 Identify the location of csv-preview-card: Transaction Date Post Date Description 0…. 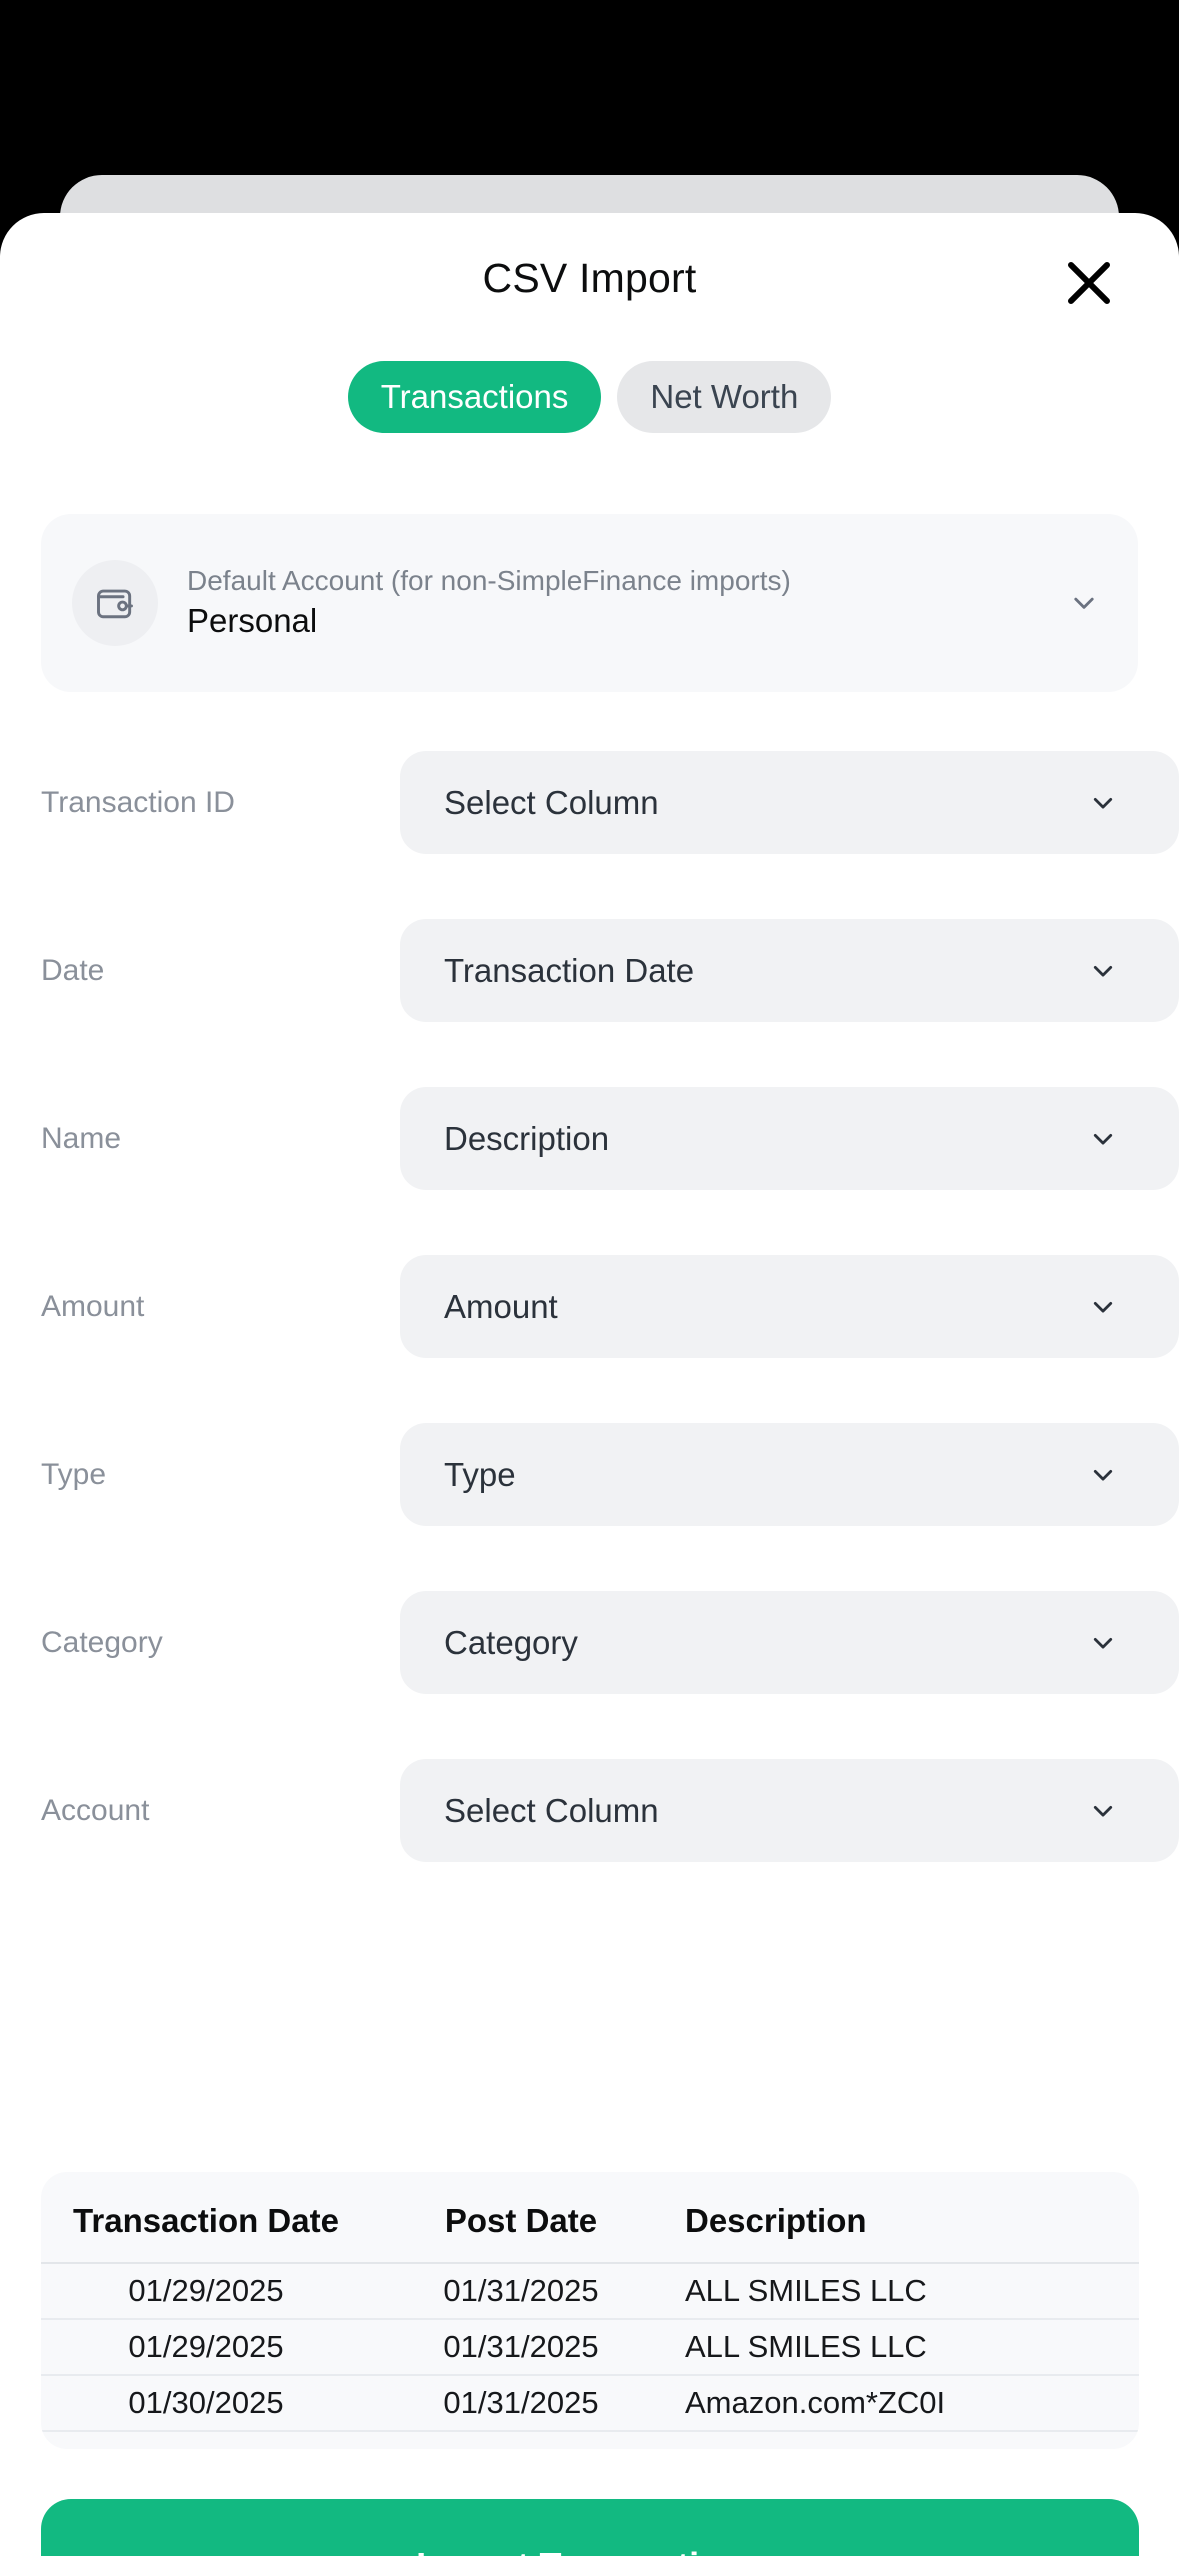
(590, 2310).